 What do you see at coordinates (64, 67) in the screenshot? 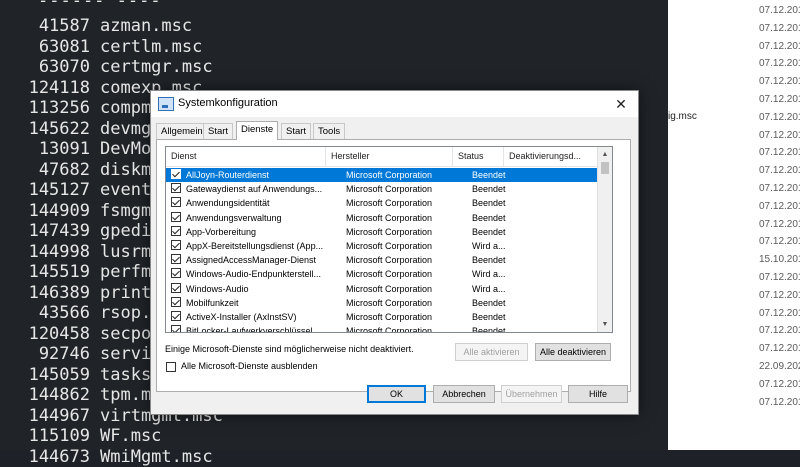
I see `file-size: 63070` at bounding box center [64, 67].